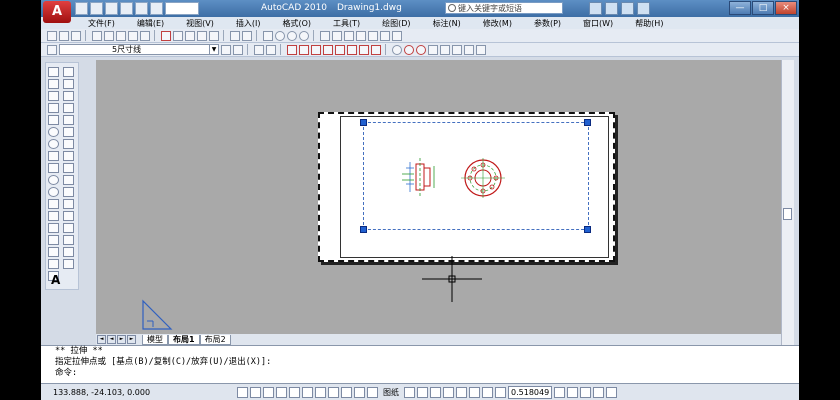  What do you see at coordinates (68, 72) in the screenshot?
I see `erase-icon` at bounding box center [68, 72].